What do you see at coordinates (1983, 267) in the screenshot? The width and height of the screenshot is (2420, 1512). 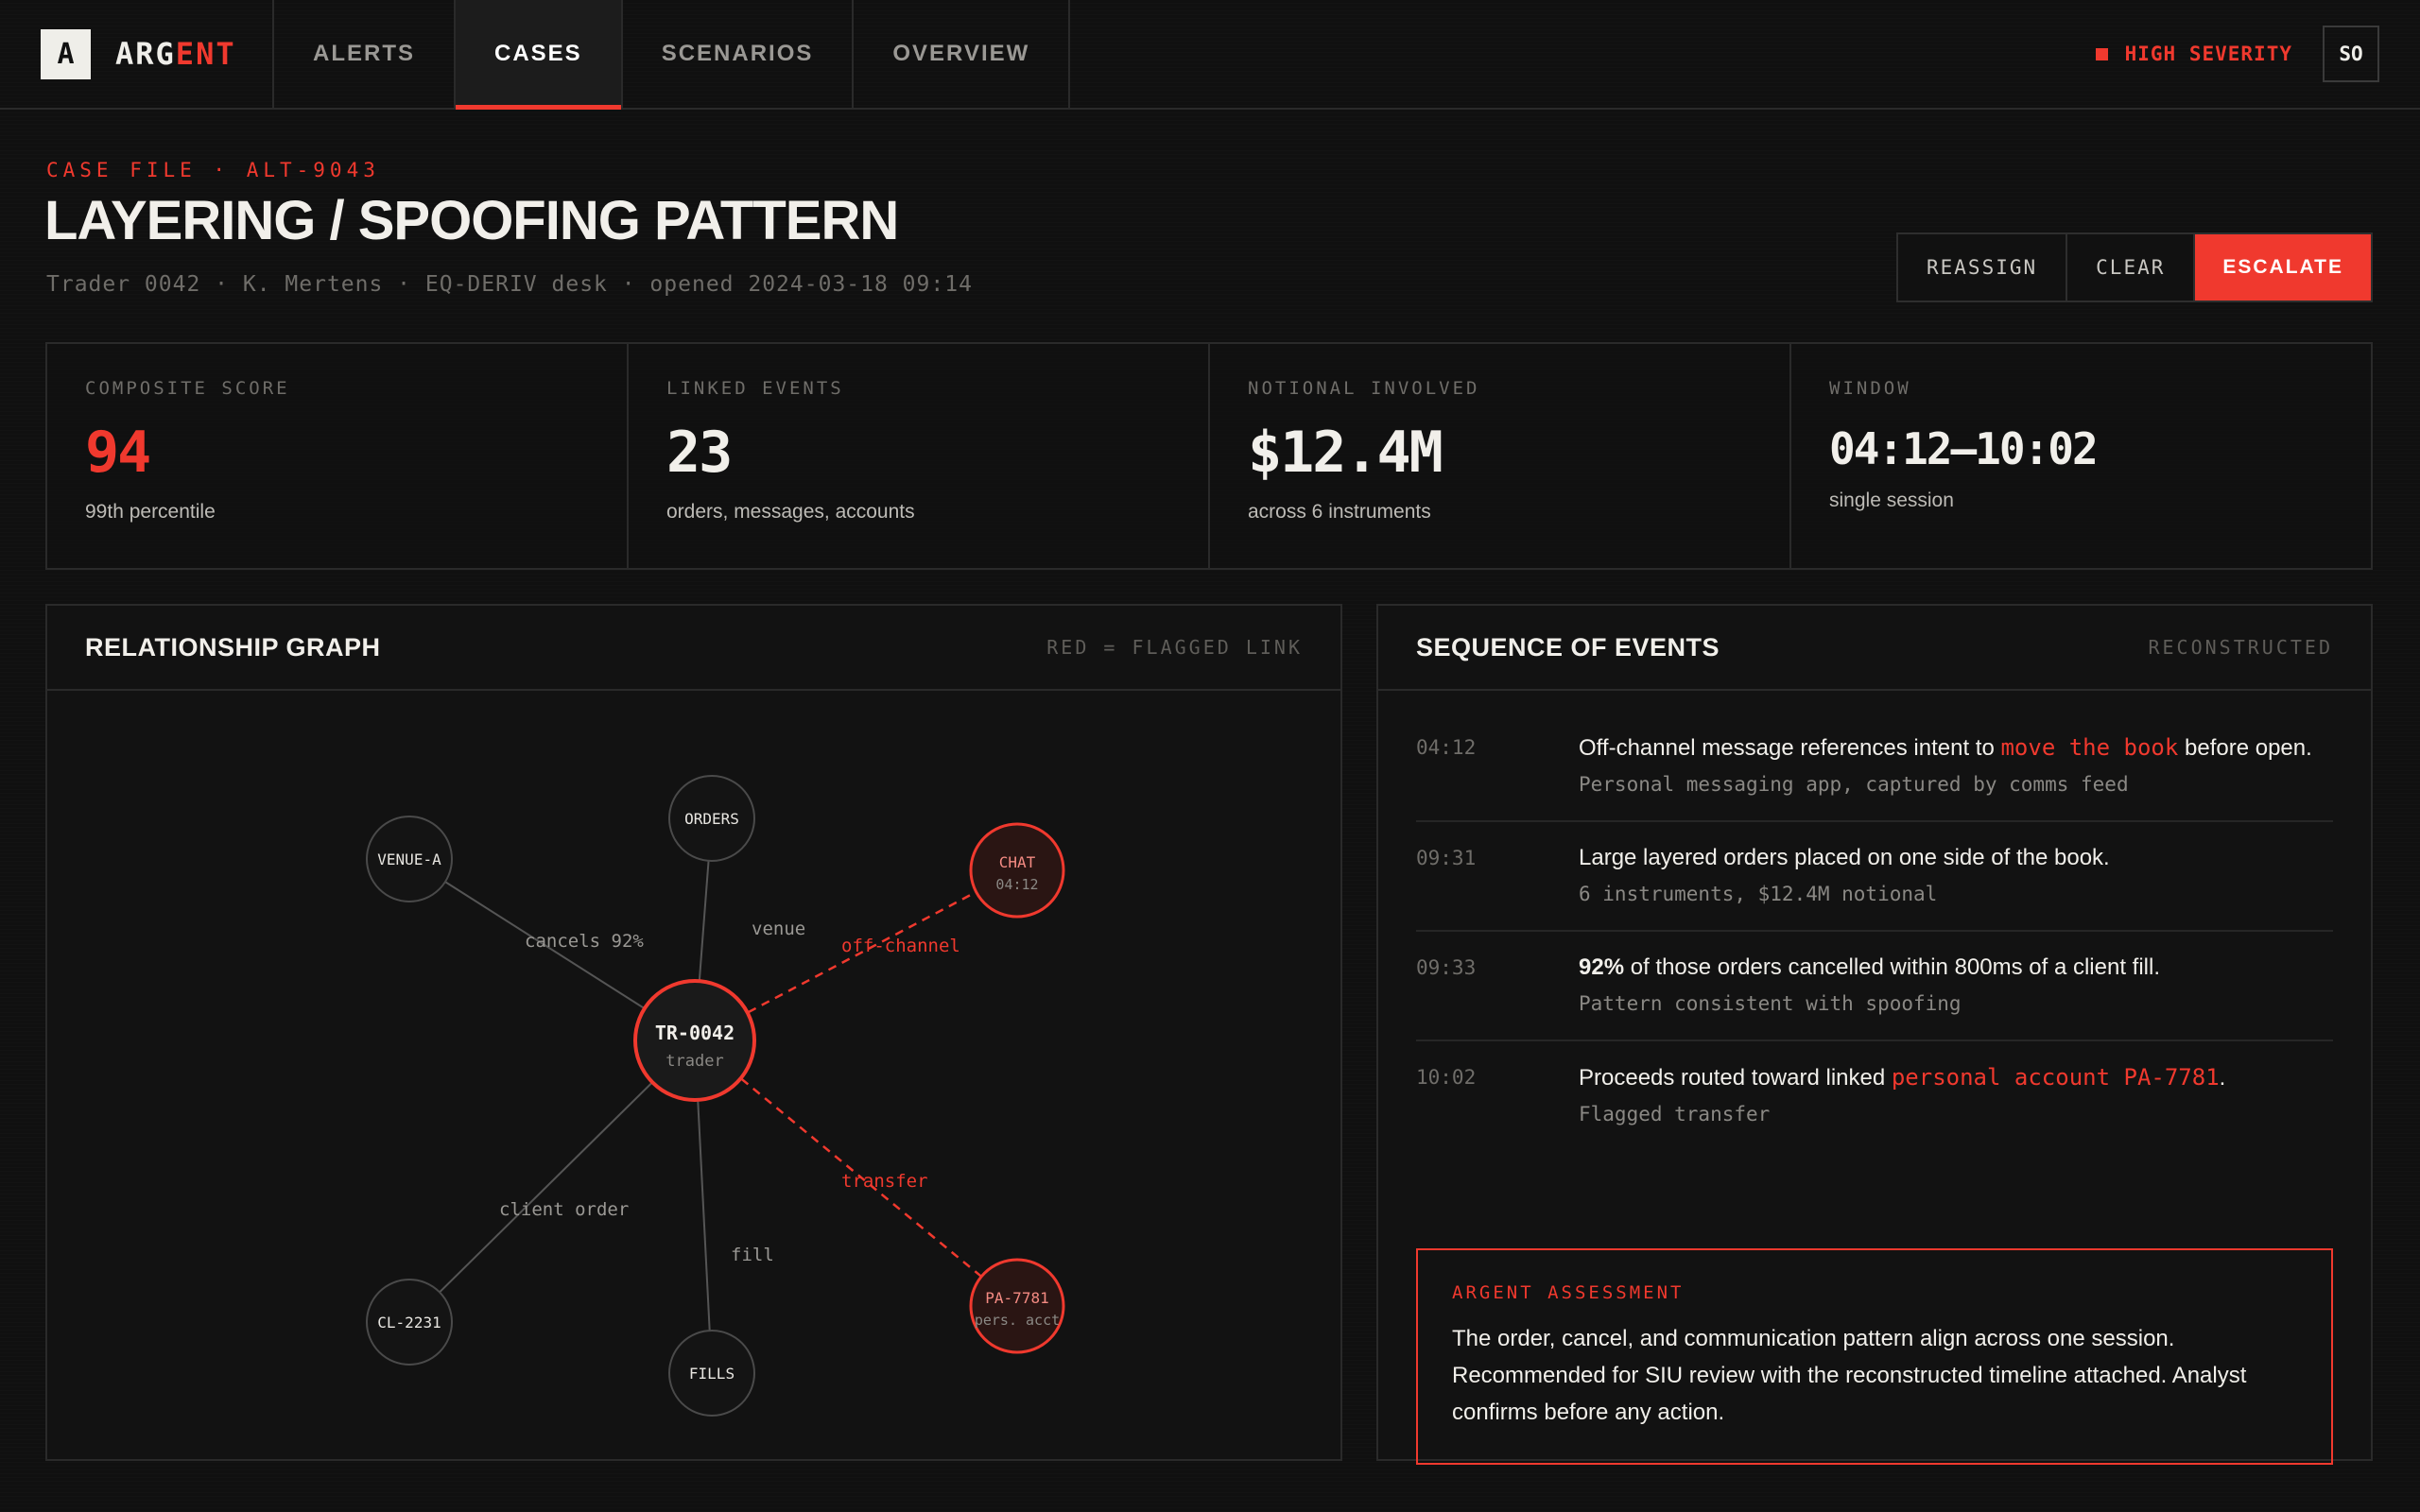 I see `reassign-button: REASSIGN` at bounding box center [1983, 267].